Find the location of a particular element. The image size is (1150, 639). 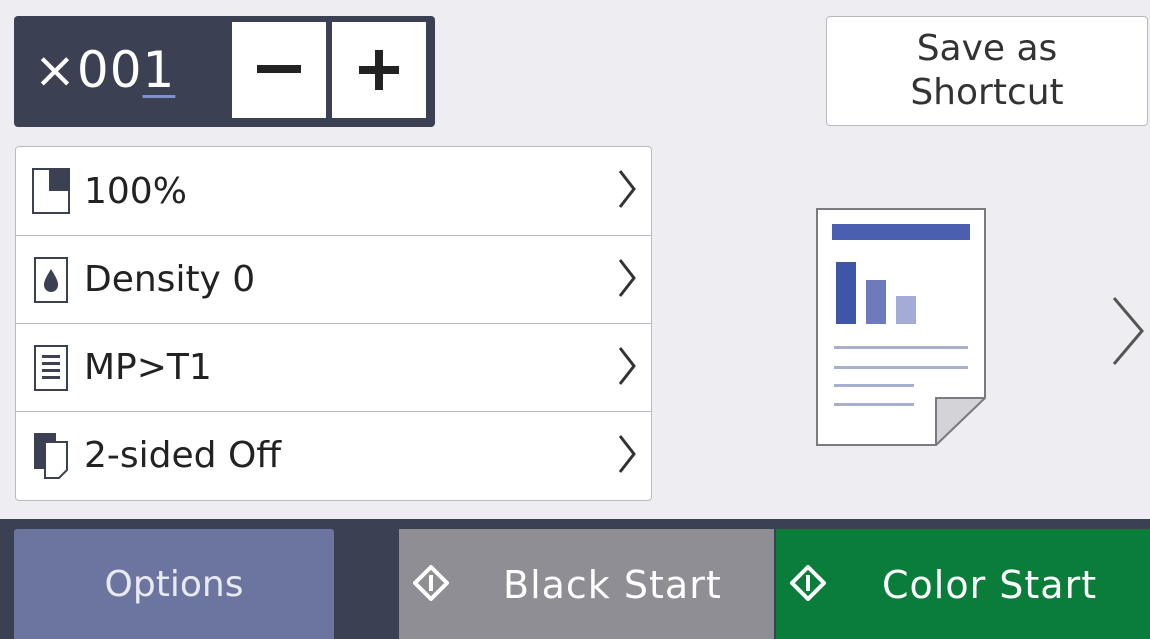

document-preview-icon is located at coordinates (901, 327).